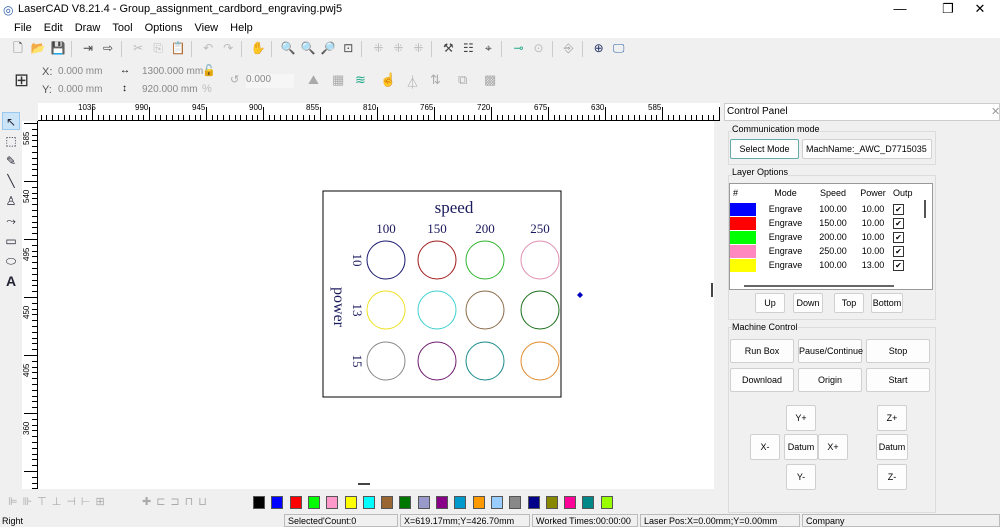 This screenshot has width=1000, height=527. Describe the element at coordinates (241, 28) in the screenshot. I see `menu-help: Help` at that location.